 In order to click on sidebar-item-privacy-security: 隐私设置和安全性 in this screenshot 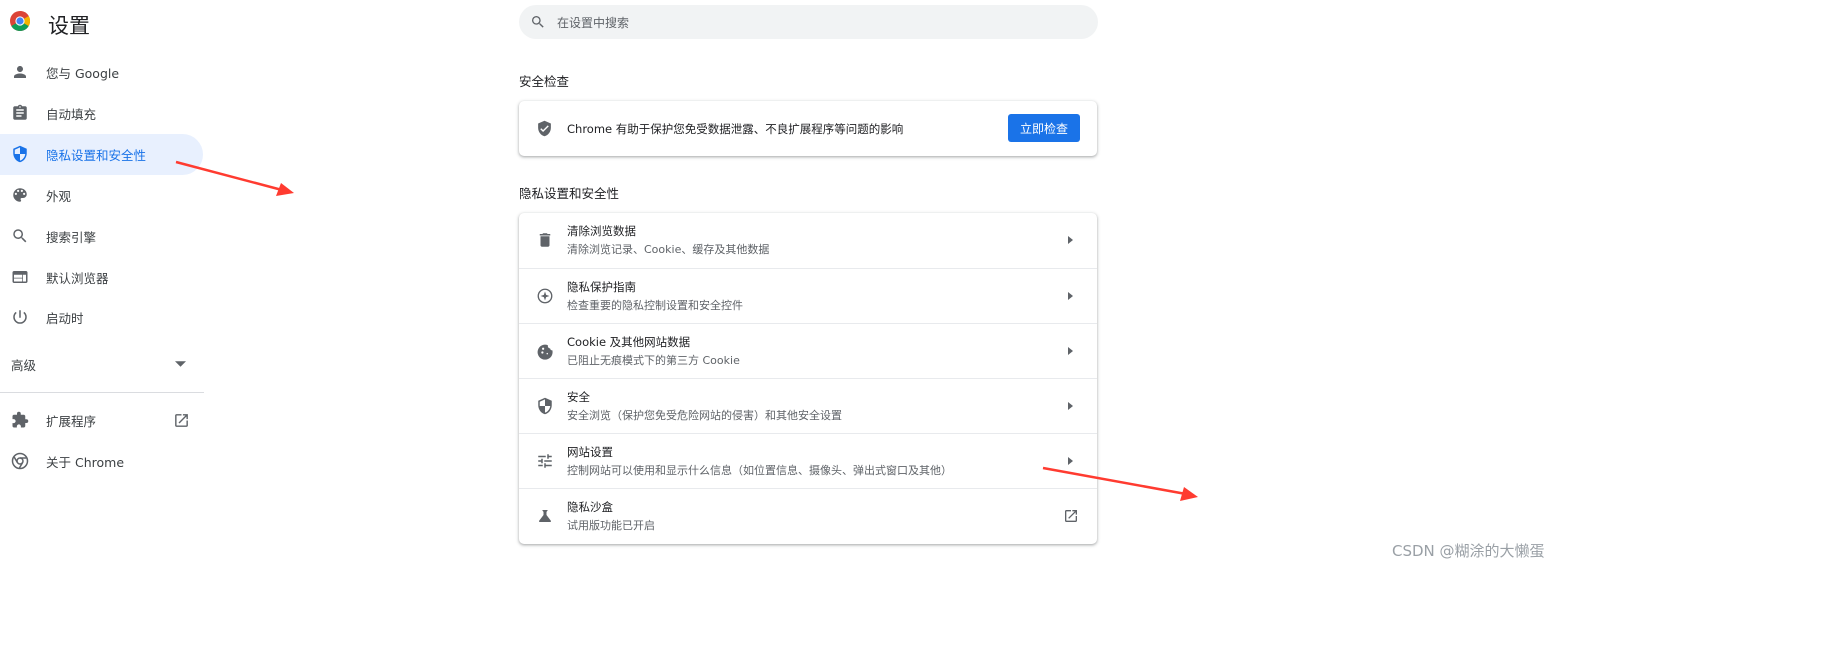, I will do `click(101, 154)`.